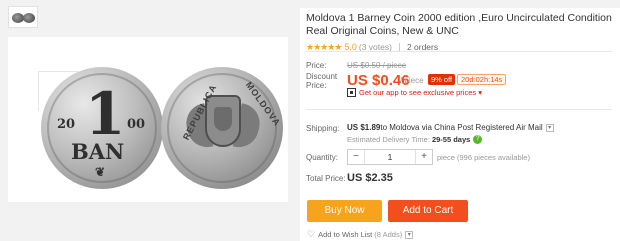  I want to click on coin-reverse: REPUBLICA MOLDOVA, so click(222, 128).